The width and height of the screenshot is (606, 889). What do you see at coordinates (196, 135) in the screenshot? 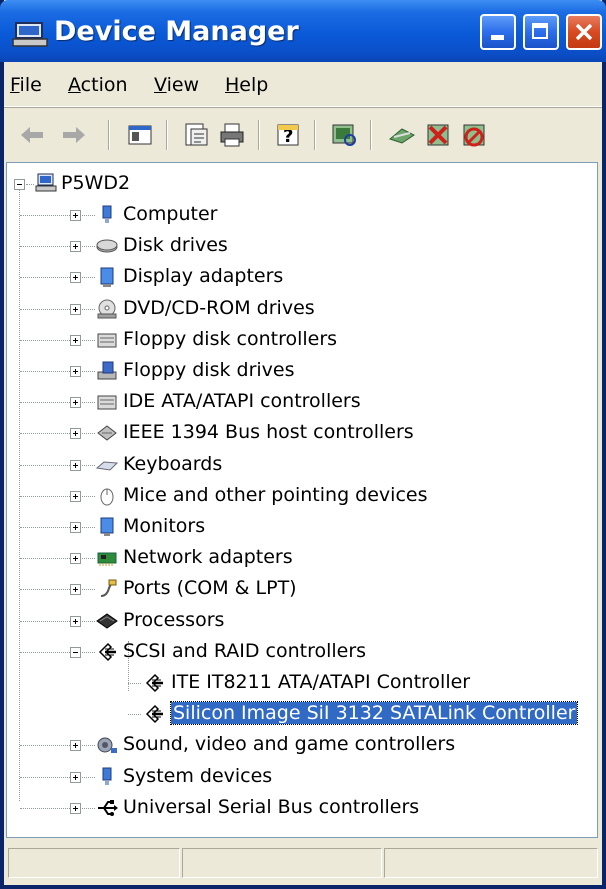
I see `properties-icon` at bounding box center [196, 135].